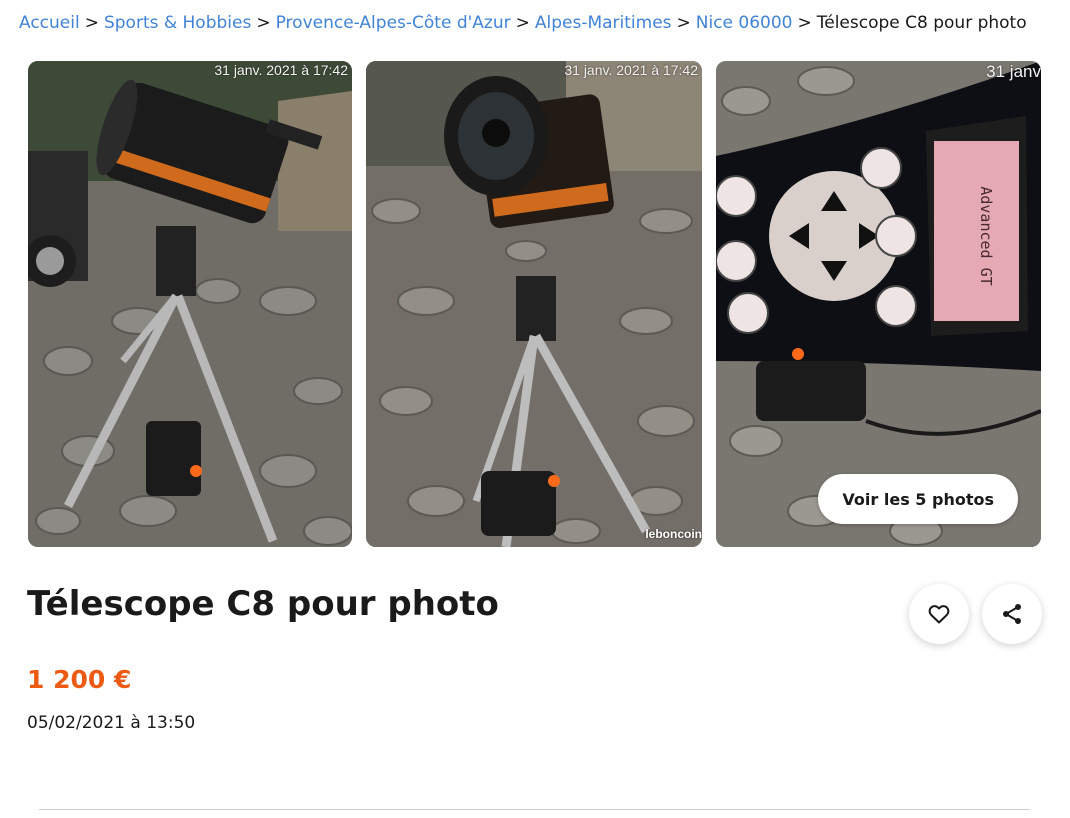 The image size is (1070, 818). Describe the element at coordinates (1013, 71) in the screenshot. I see `photo-3-timestamp: 31 janv` at that location.